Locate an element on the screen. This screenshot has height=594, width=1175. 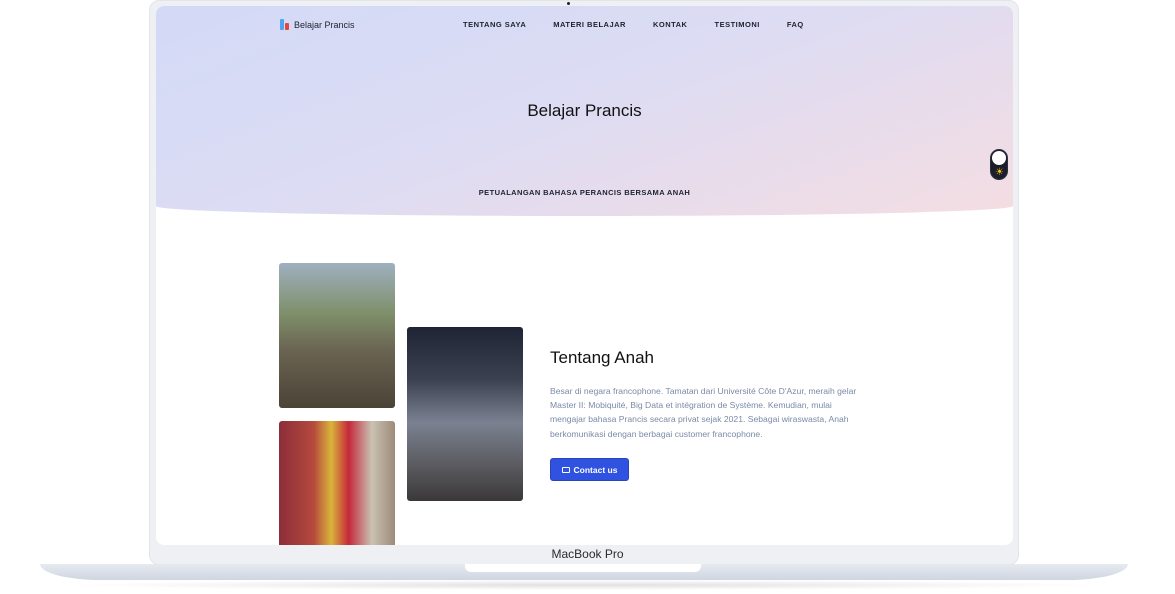
nav-item-testimoni: TESTIMONI is located at coordinates (736, 24).